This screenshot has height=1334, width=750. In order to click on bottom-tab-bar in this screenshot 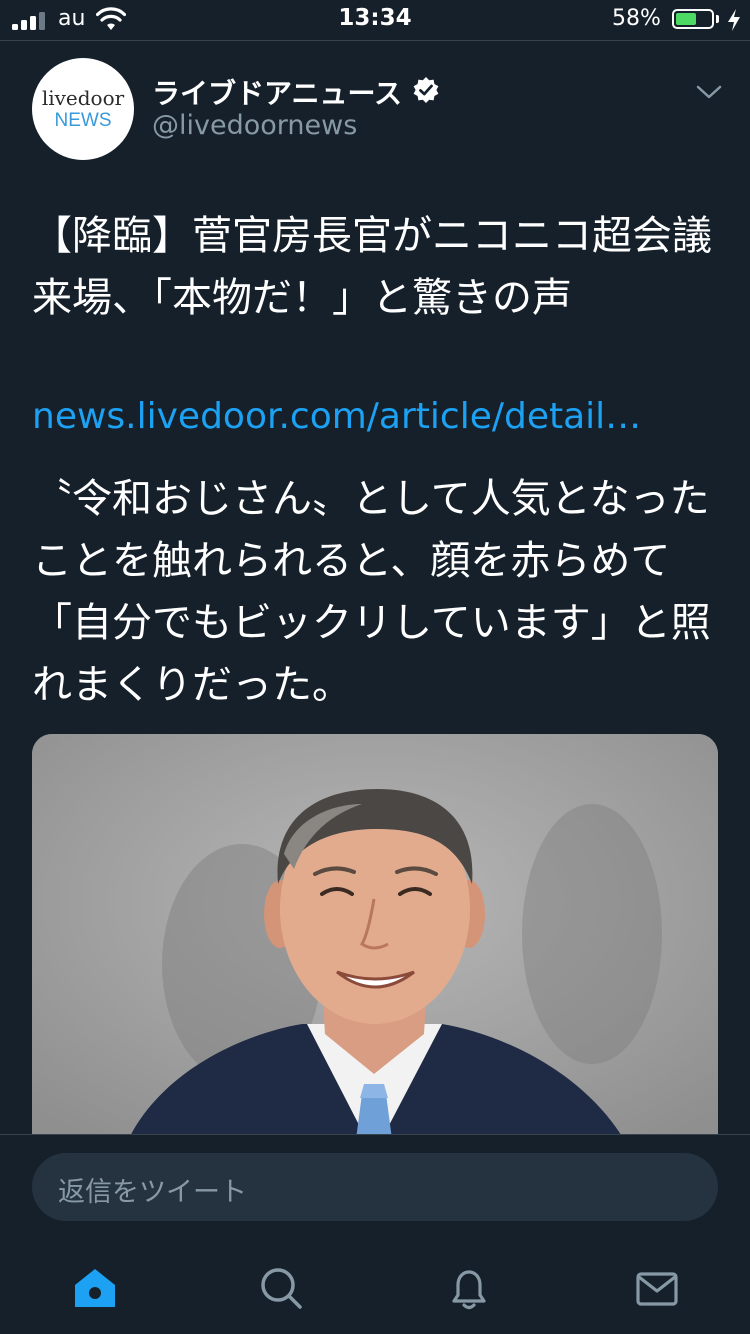, I will do `click(375, 1288)`.